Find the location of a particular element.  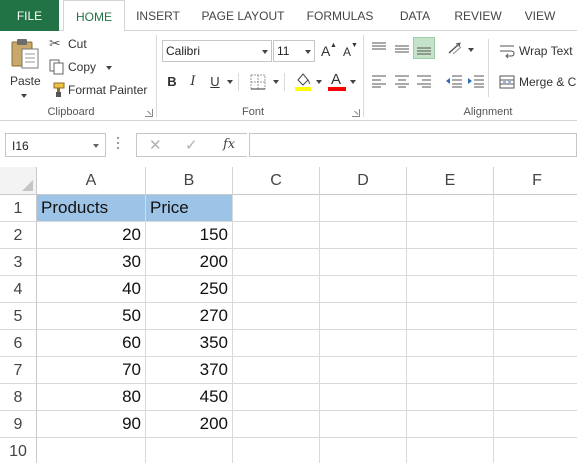

cell-c3 is located at coordinates (276, 262).